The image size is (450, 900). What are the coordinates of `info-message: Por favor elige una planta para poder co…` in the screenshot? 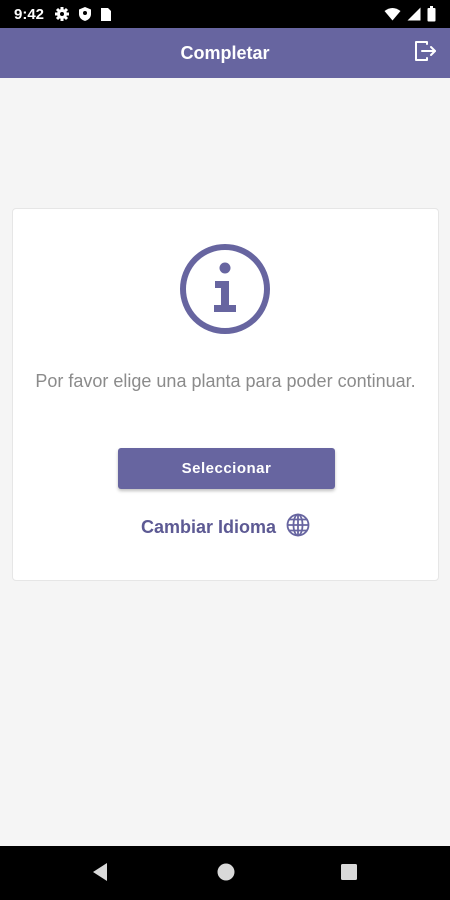 It's located at (225, 381).